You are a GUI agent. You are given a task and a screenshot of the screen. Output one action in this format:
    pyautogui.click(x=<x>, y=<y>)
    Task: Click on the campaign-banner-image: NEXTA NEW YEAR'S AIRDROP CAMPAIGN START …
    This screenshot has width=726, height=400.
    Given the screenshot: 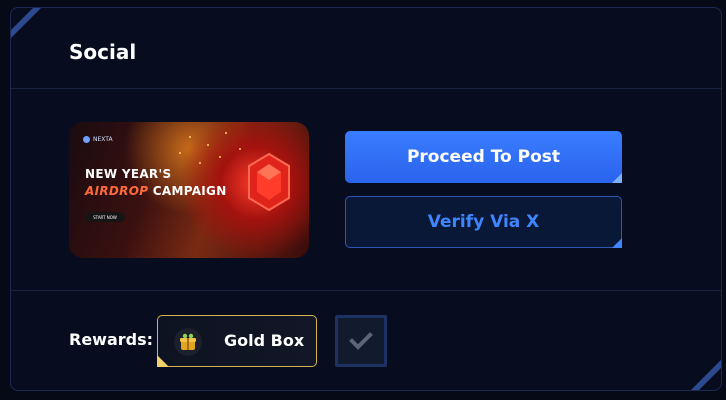 What is the action you would take?
    pyautogui.click(x=189, y=190)
    